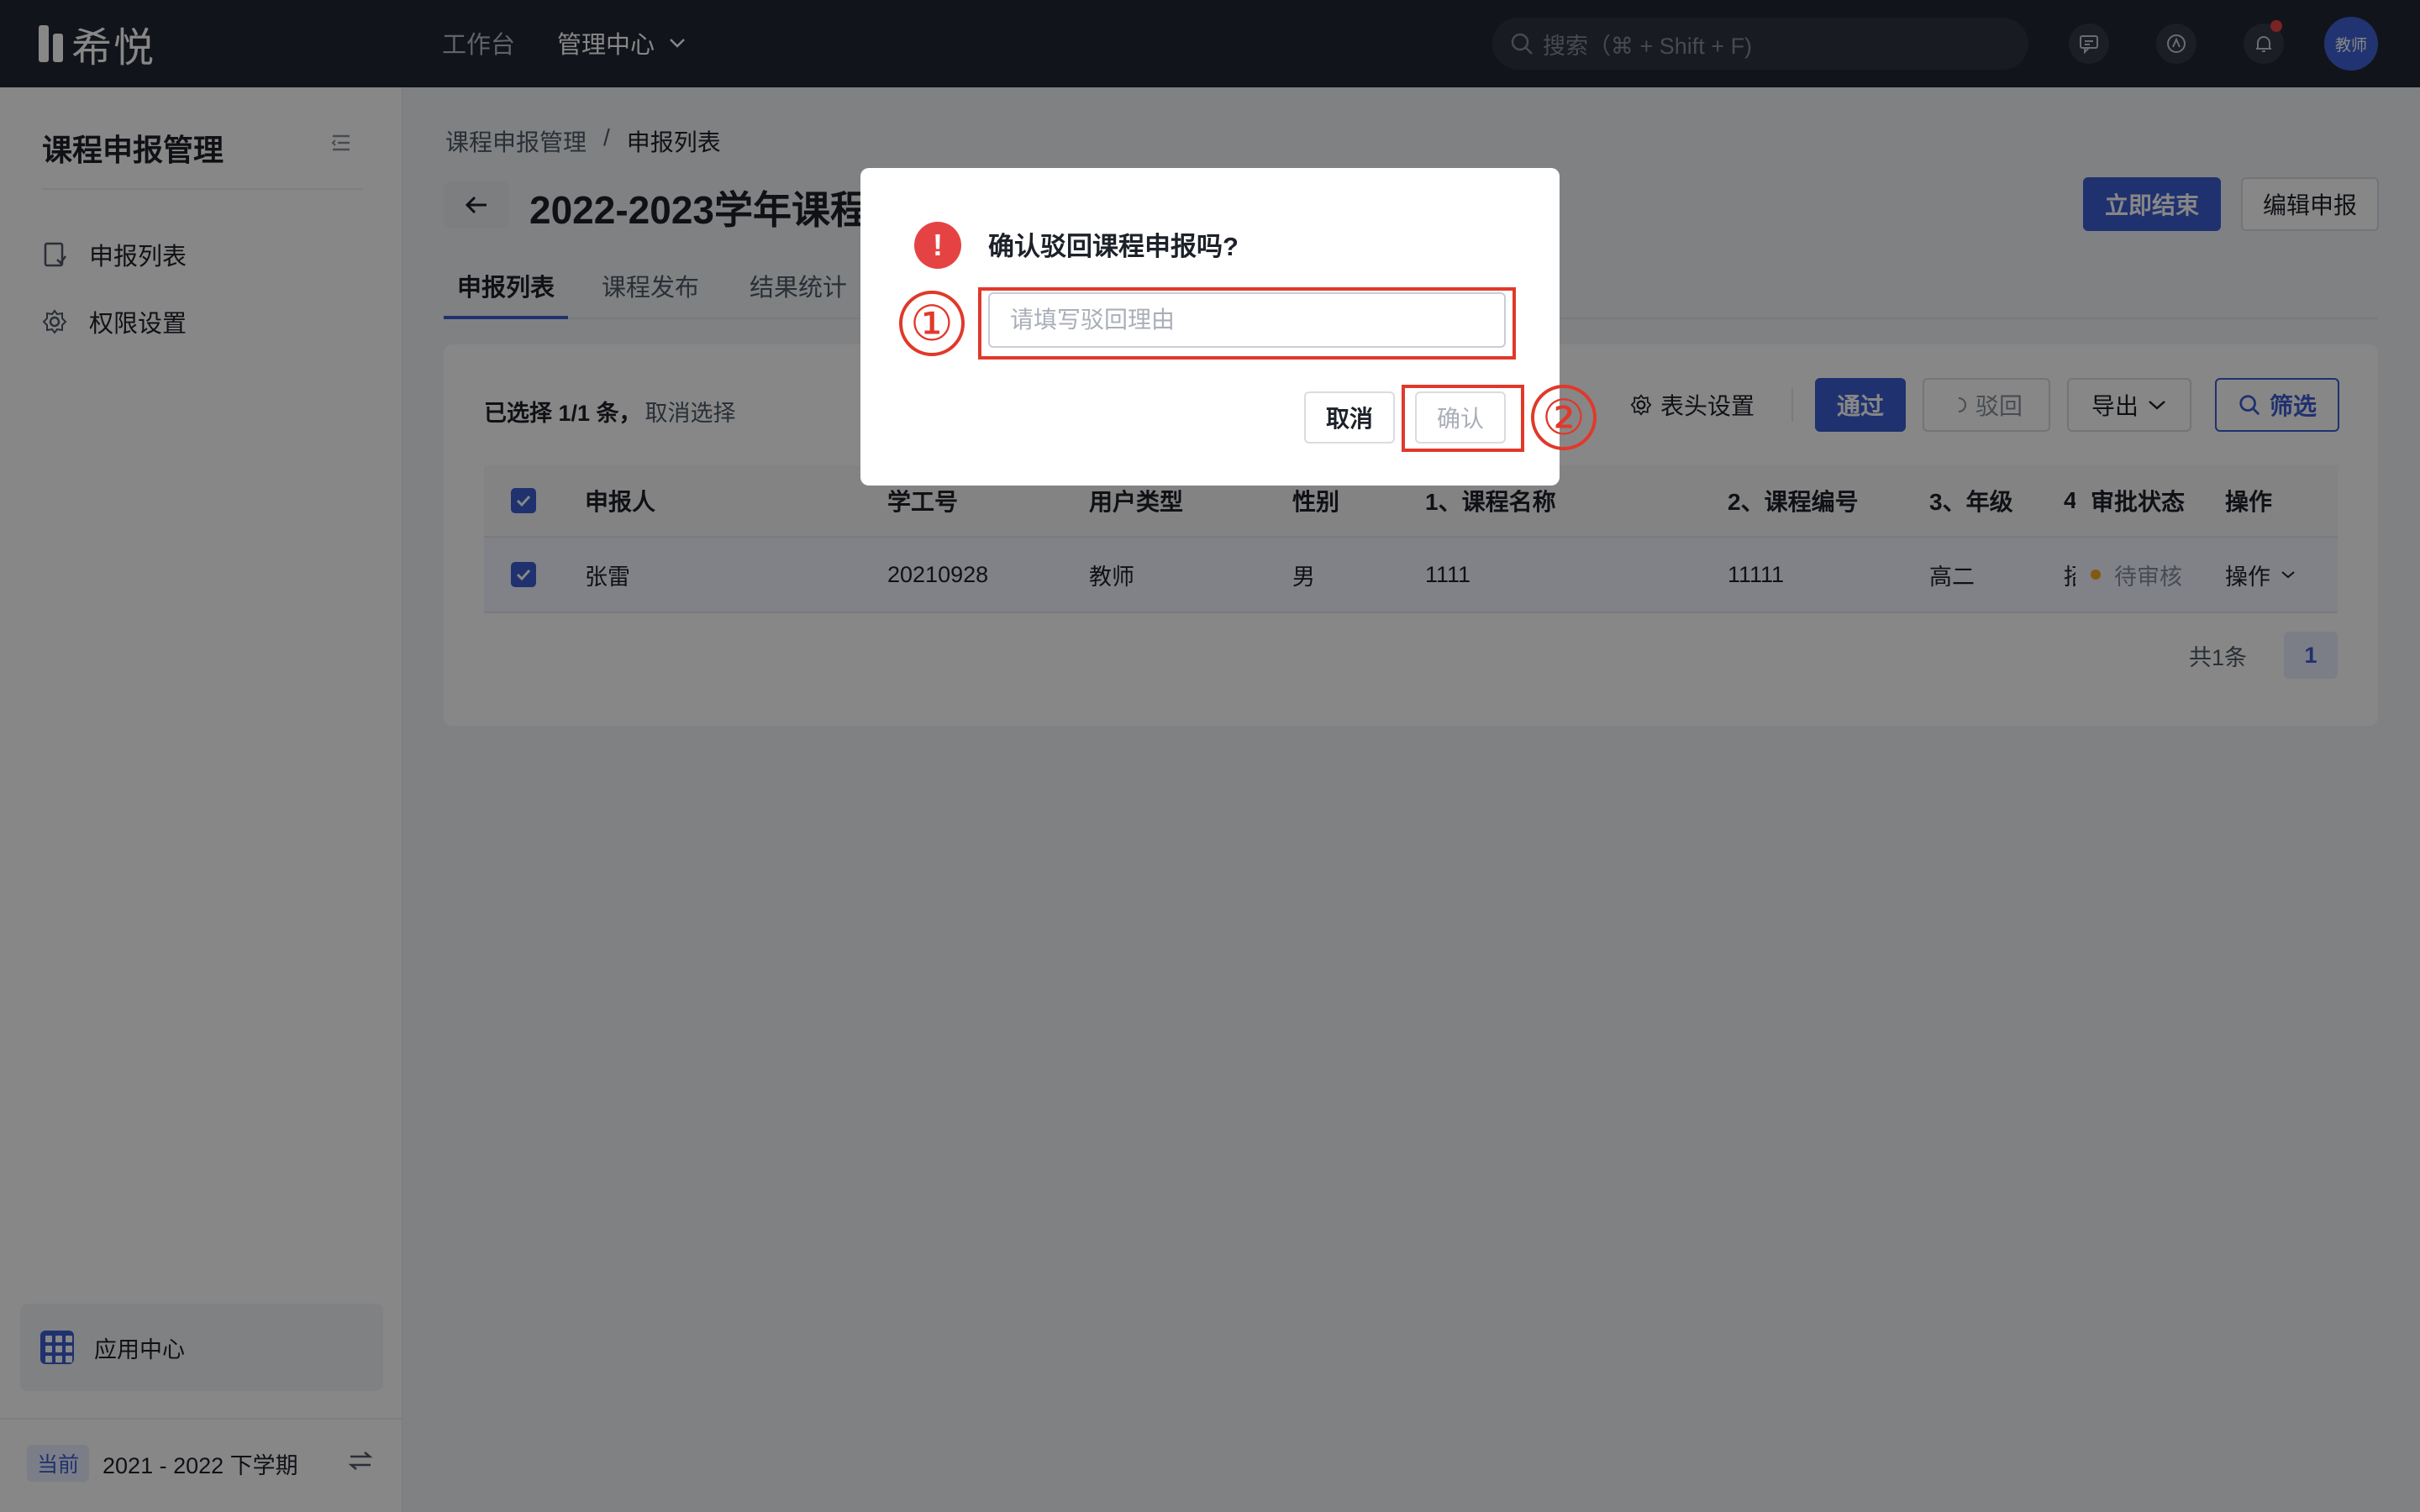 This screenshot has width=2420, height=1512. What do you see at coordinates (1349, 417) in the screenshot?
I see `cancel-button: 取消` at bounding box center [1349, 417].